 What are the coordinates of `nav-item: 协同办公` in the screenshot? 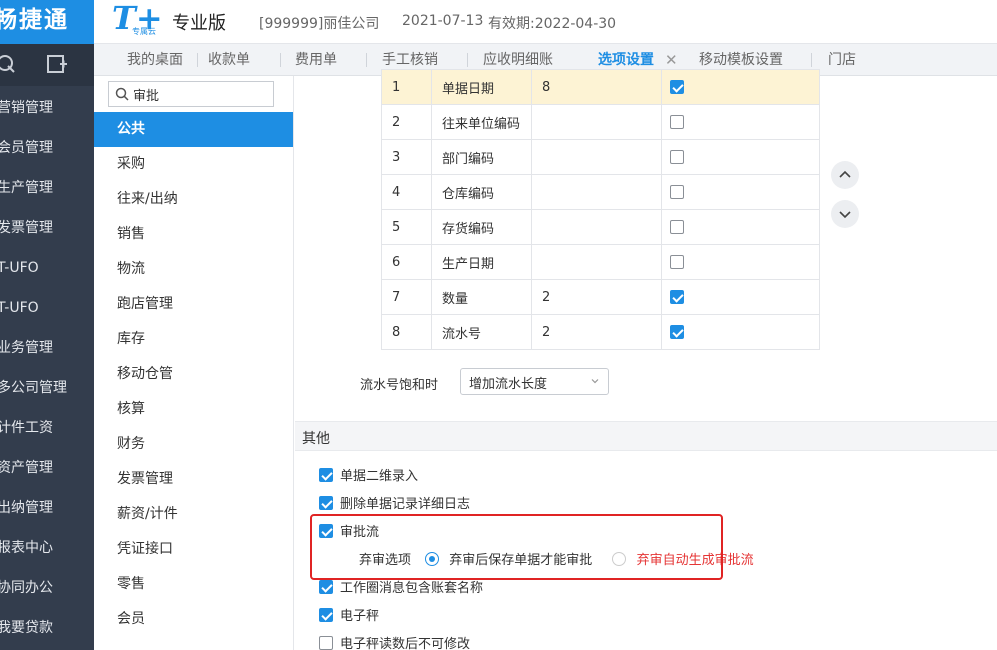 It's located at (47, 588).